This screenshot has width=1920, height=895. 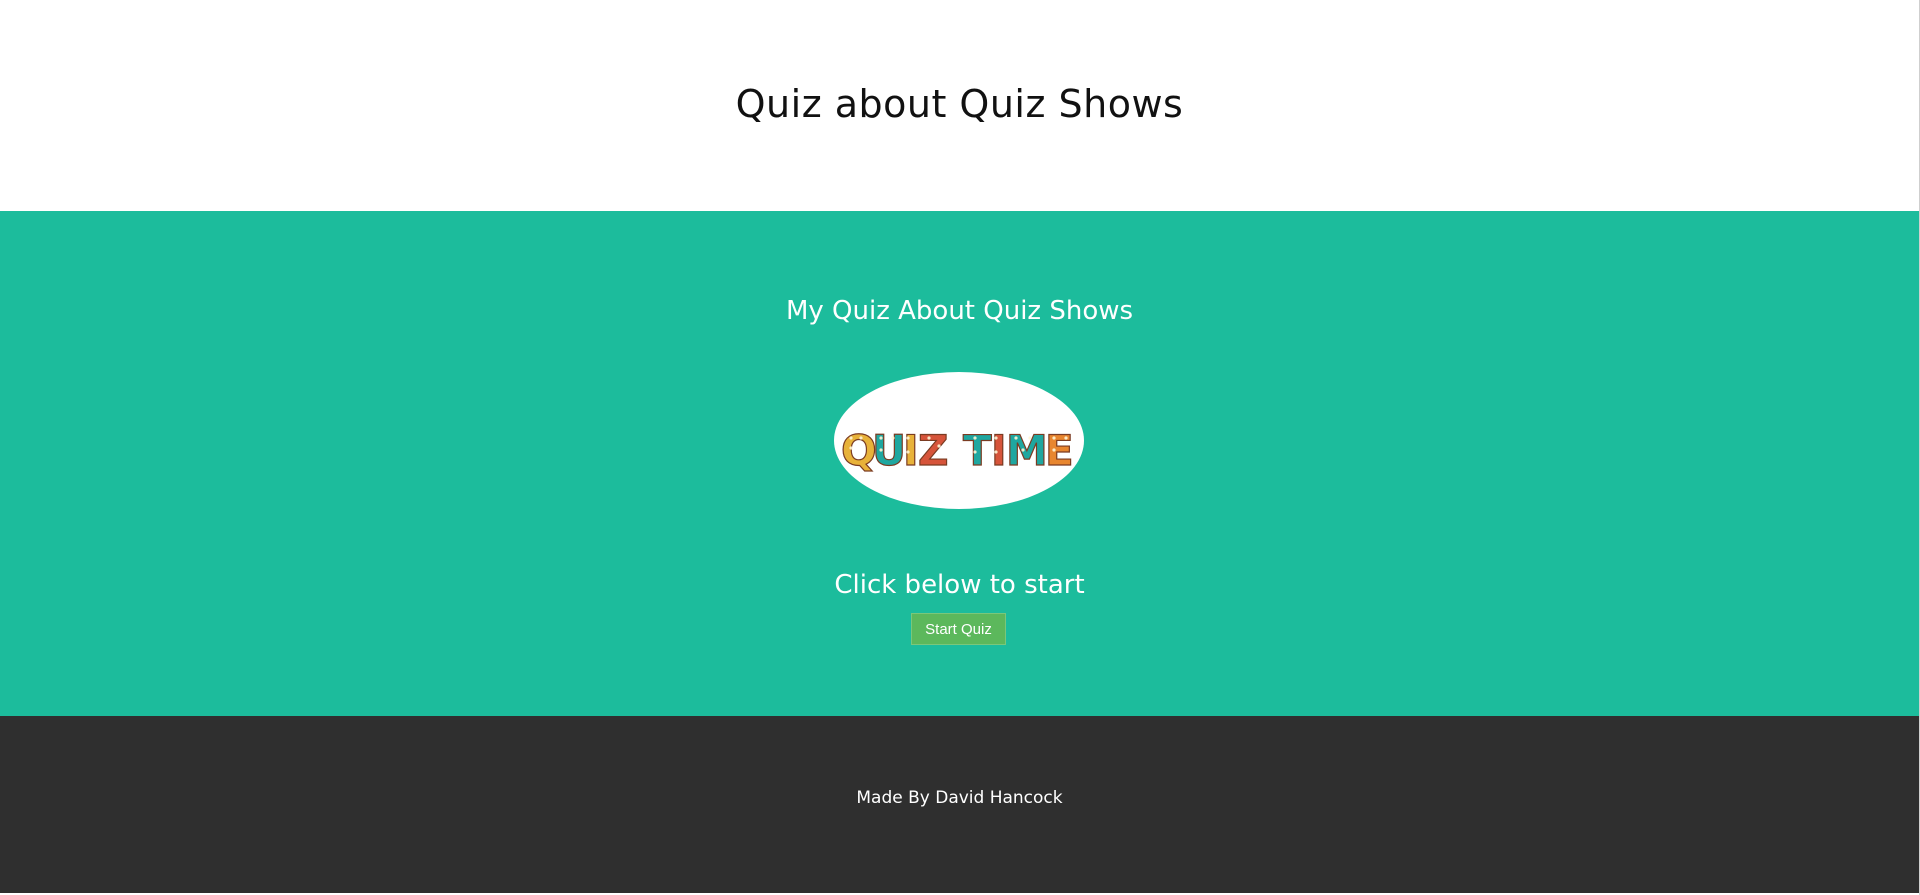 What do you see at coordinates (977, 450) in the screenshot?
I see `logo-letter-t: T` at bounding box center [977, 450].